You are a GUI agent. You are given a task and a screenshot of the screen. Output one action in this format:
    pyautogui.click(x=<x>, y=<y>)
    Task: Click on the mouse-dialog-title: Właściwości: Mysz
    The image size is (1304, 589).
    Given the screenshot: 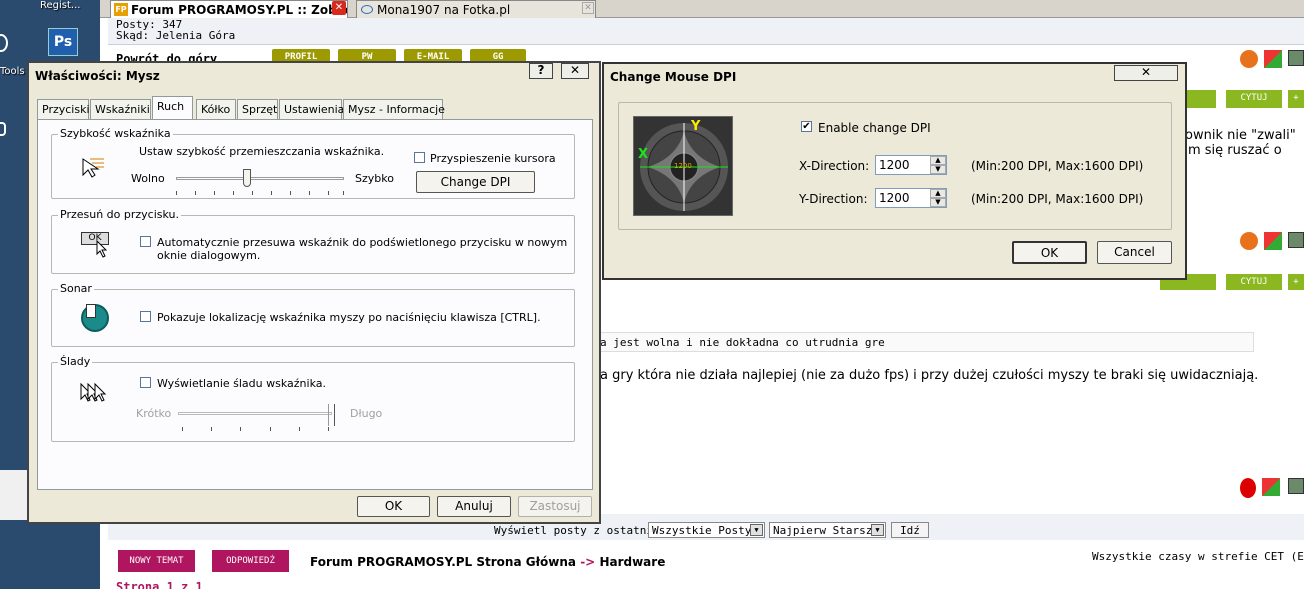 What is the action you would take?
    pyautogui.click(x=97, y=76)
    